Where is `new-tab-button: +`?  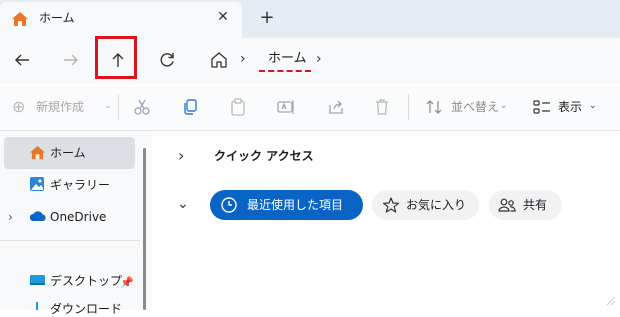
new-tab-button: + is located at coordinates (267, 18).